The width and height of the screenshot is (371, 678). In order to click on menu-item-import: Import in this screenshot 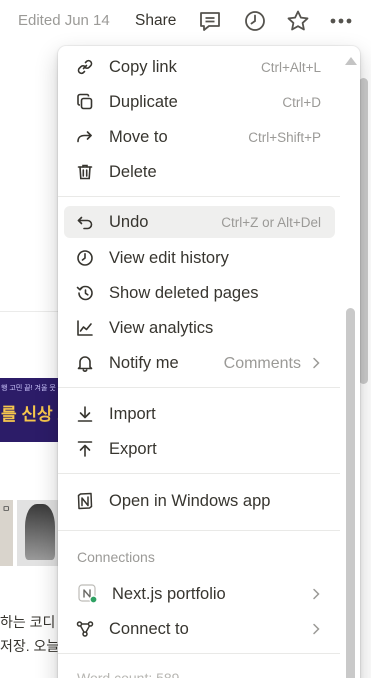, I will do `click(199, 414)`.